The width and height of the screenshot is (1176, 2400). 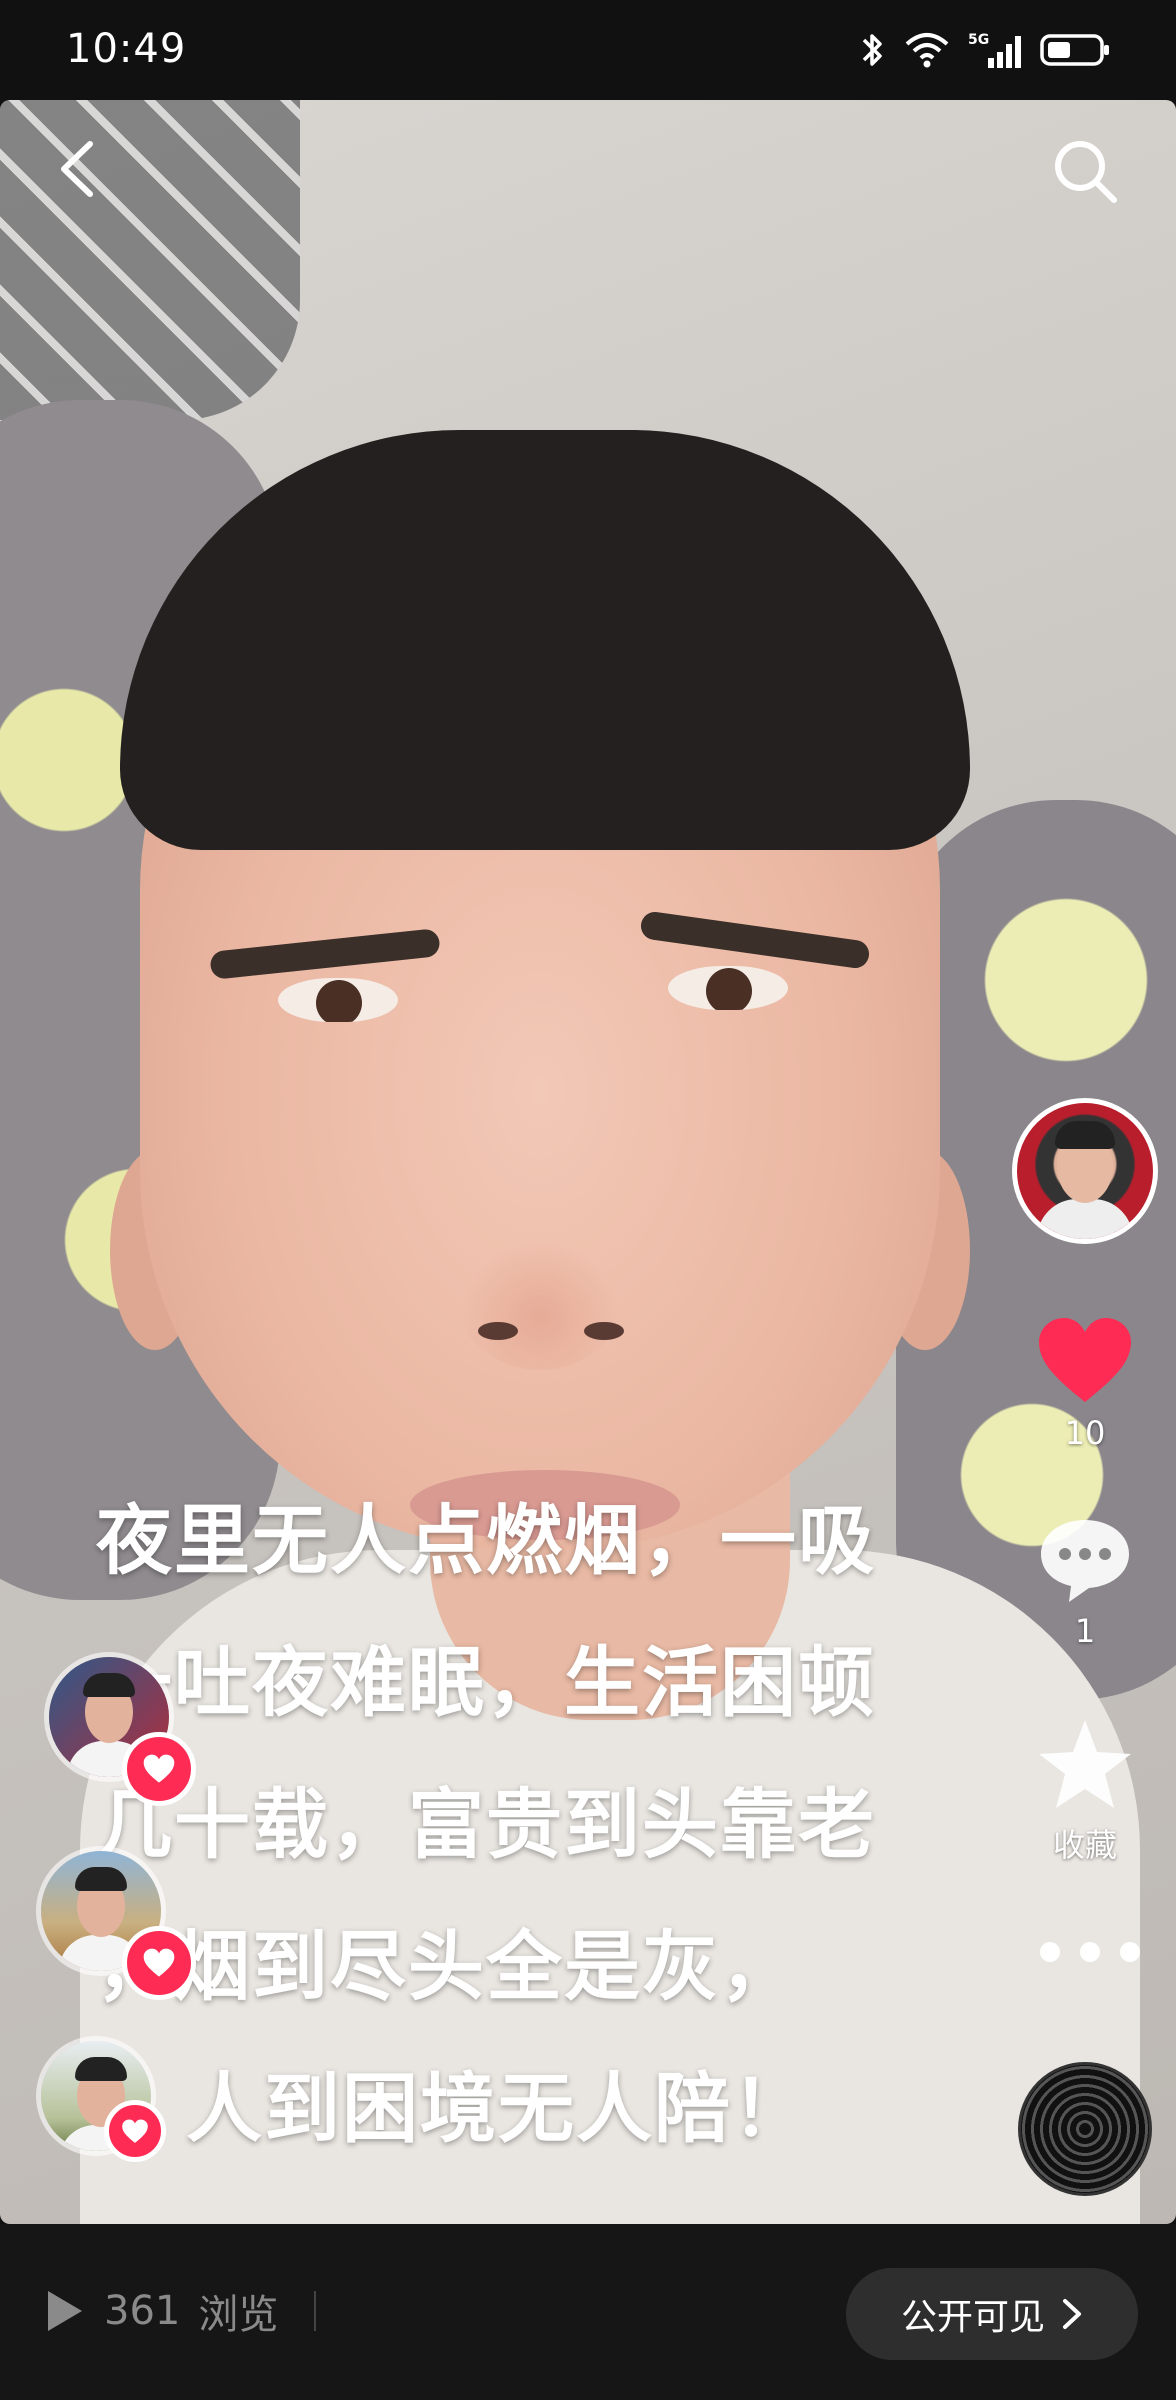 What do you see at coordinates (1085, 1561) in the screenshot?
I see `comment-icon` at bounding box center [1085, 1561].